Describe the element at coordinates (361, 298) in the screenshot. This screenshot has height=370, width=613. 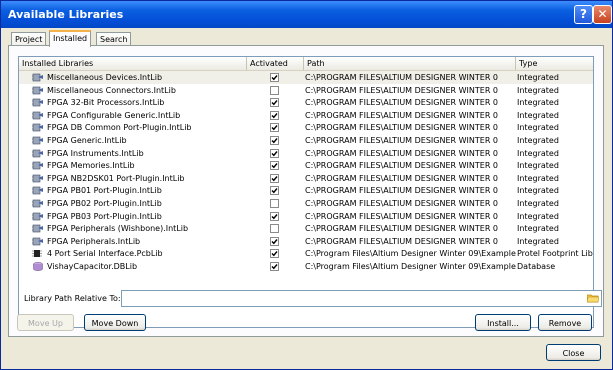
I see `library-path-field` at that location.